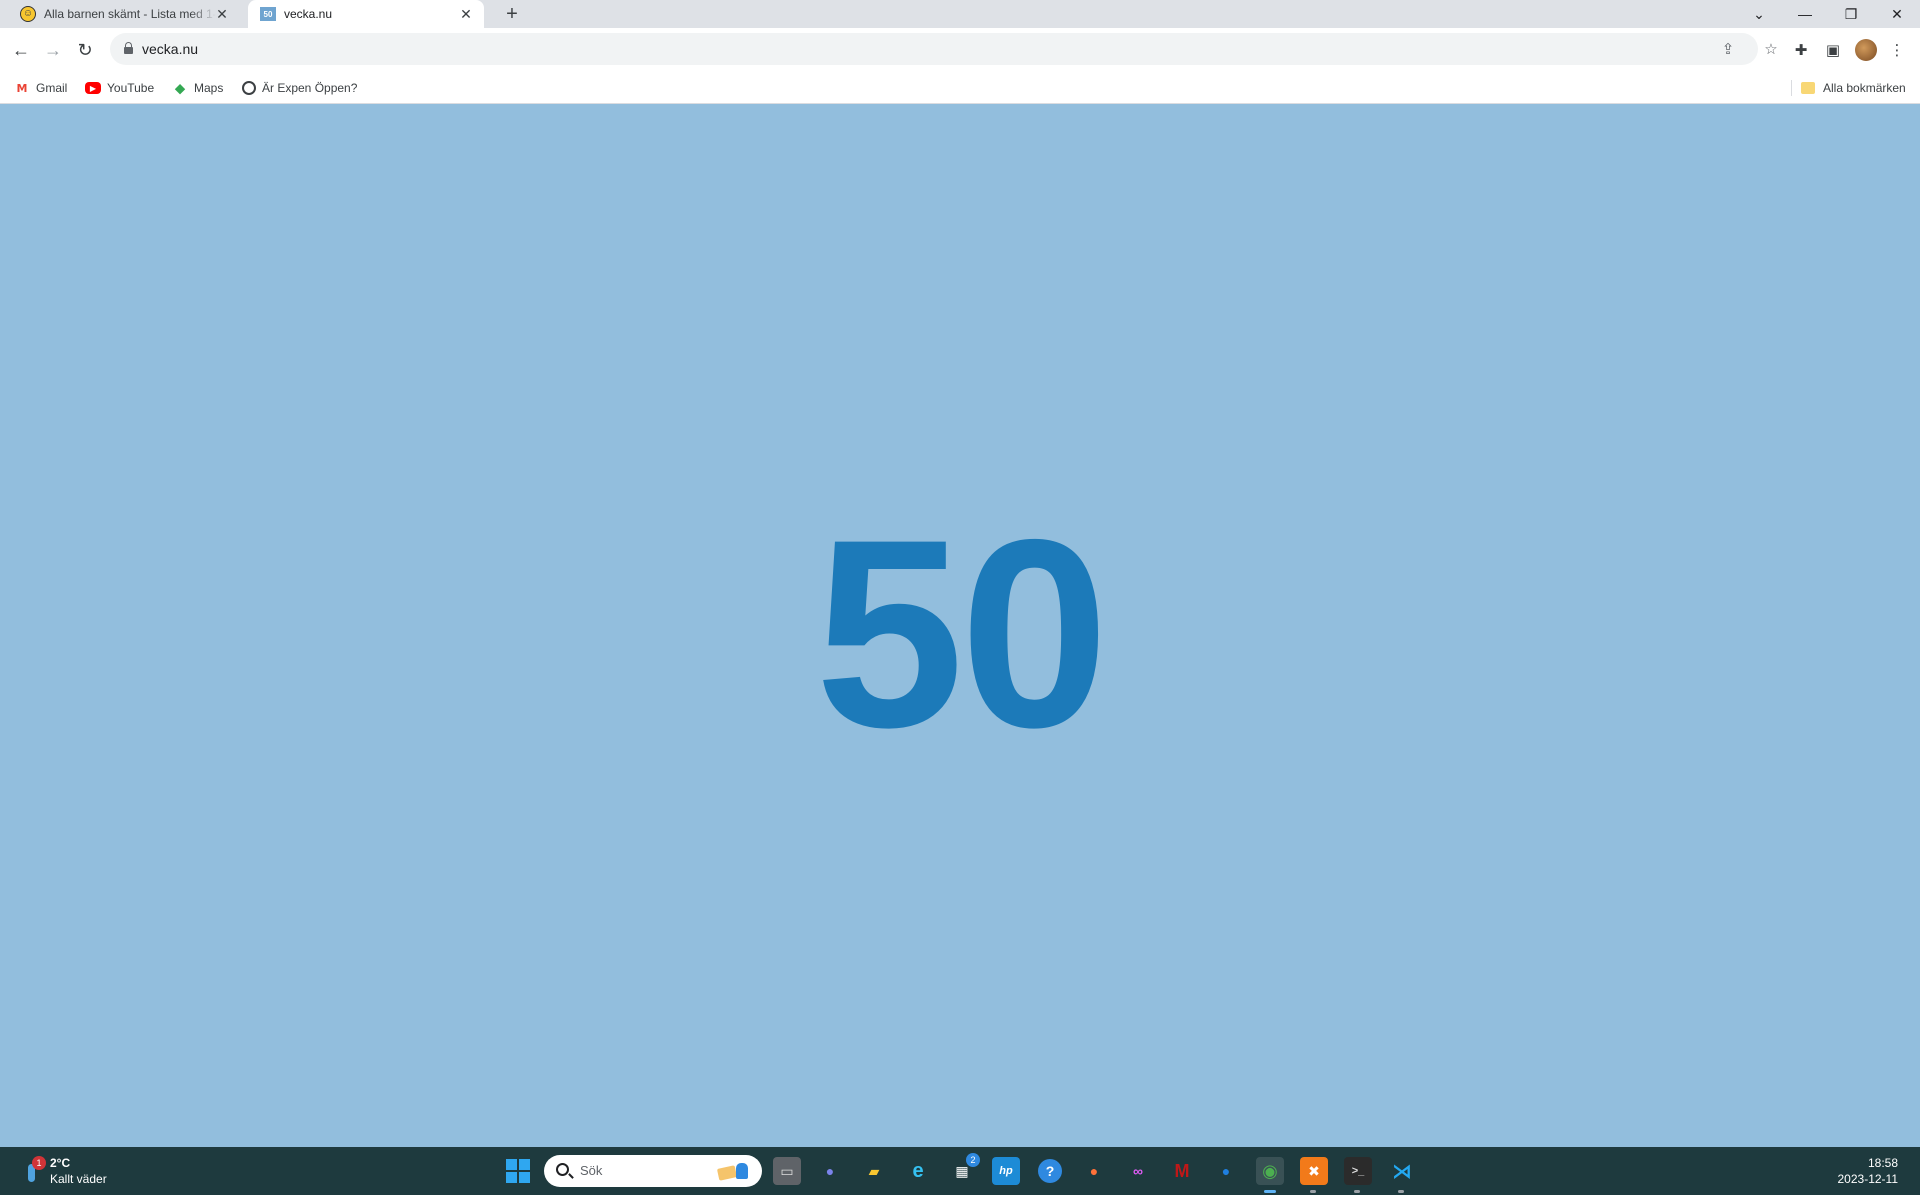 This screenshot has width=1920, height=1195. I want to click on side-panel-icon: ▣, so click(1833, 50).